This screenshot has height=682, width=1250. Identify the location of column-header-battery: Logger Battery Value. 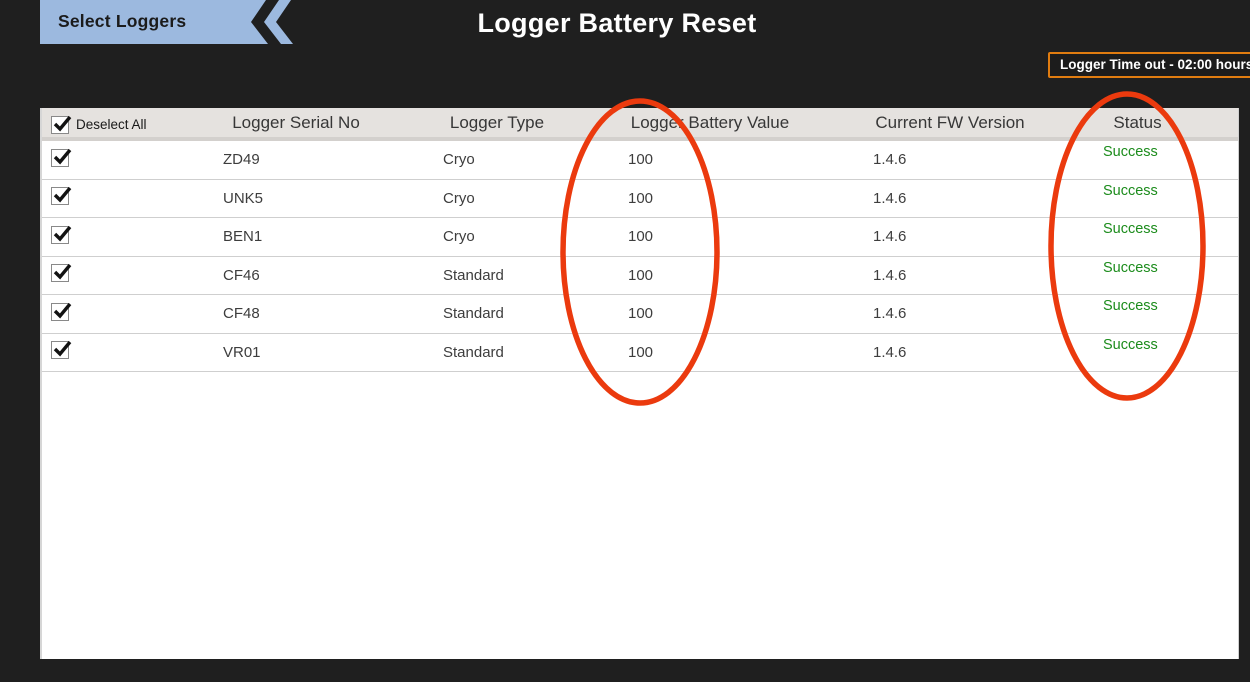
(710, 123).